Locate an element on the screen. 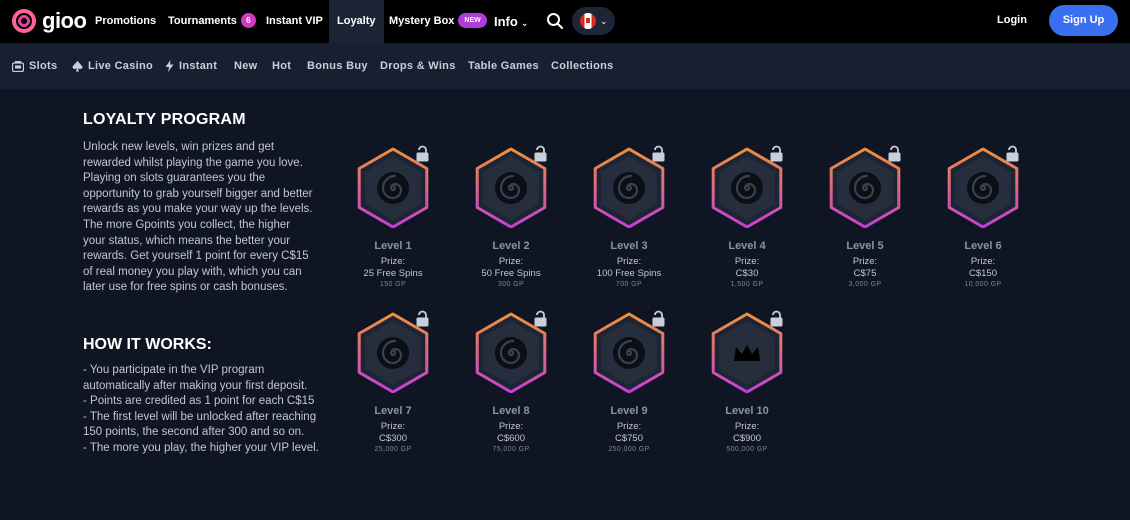 The image size is (1130, 520). nav-promotions: Promotions is located at coordinates (125, 21).